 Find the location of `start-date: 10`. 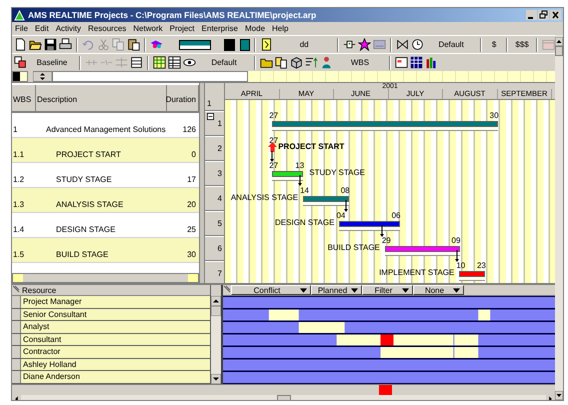

start-date: 10 is located at coordinates (461, 266).